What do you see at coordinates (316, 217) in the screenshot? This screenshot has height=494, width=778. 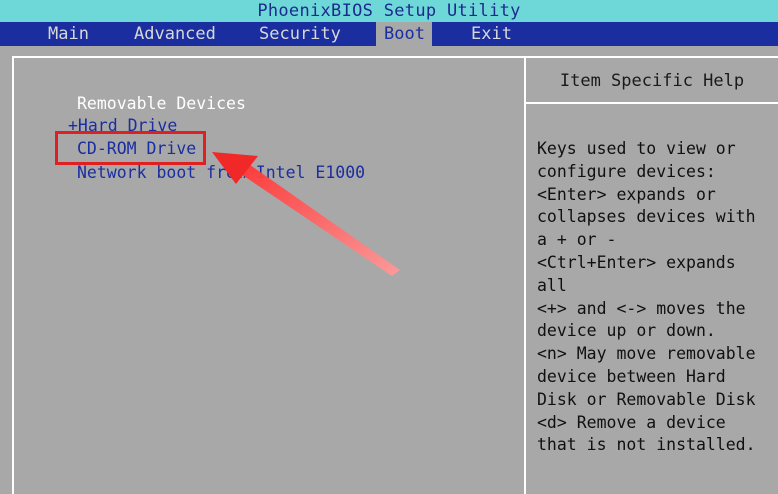 I see `arrow-shaft` at bounding box center [316, 217].